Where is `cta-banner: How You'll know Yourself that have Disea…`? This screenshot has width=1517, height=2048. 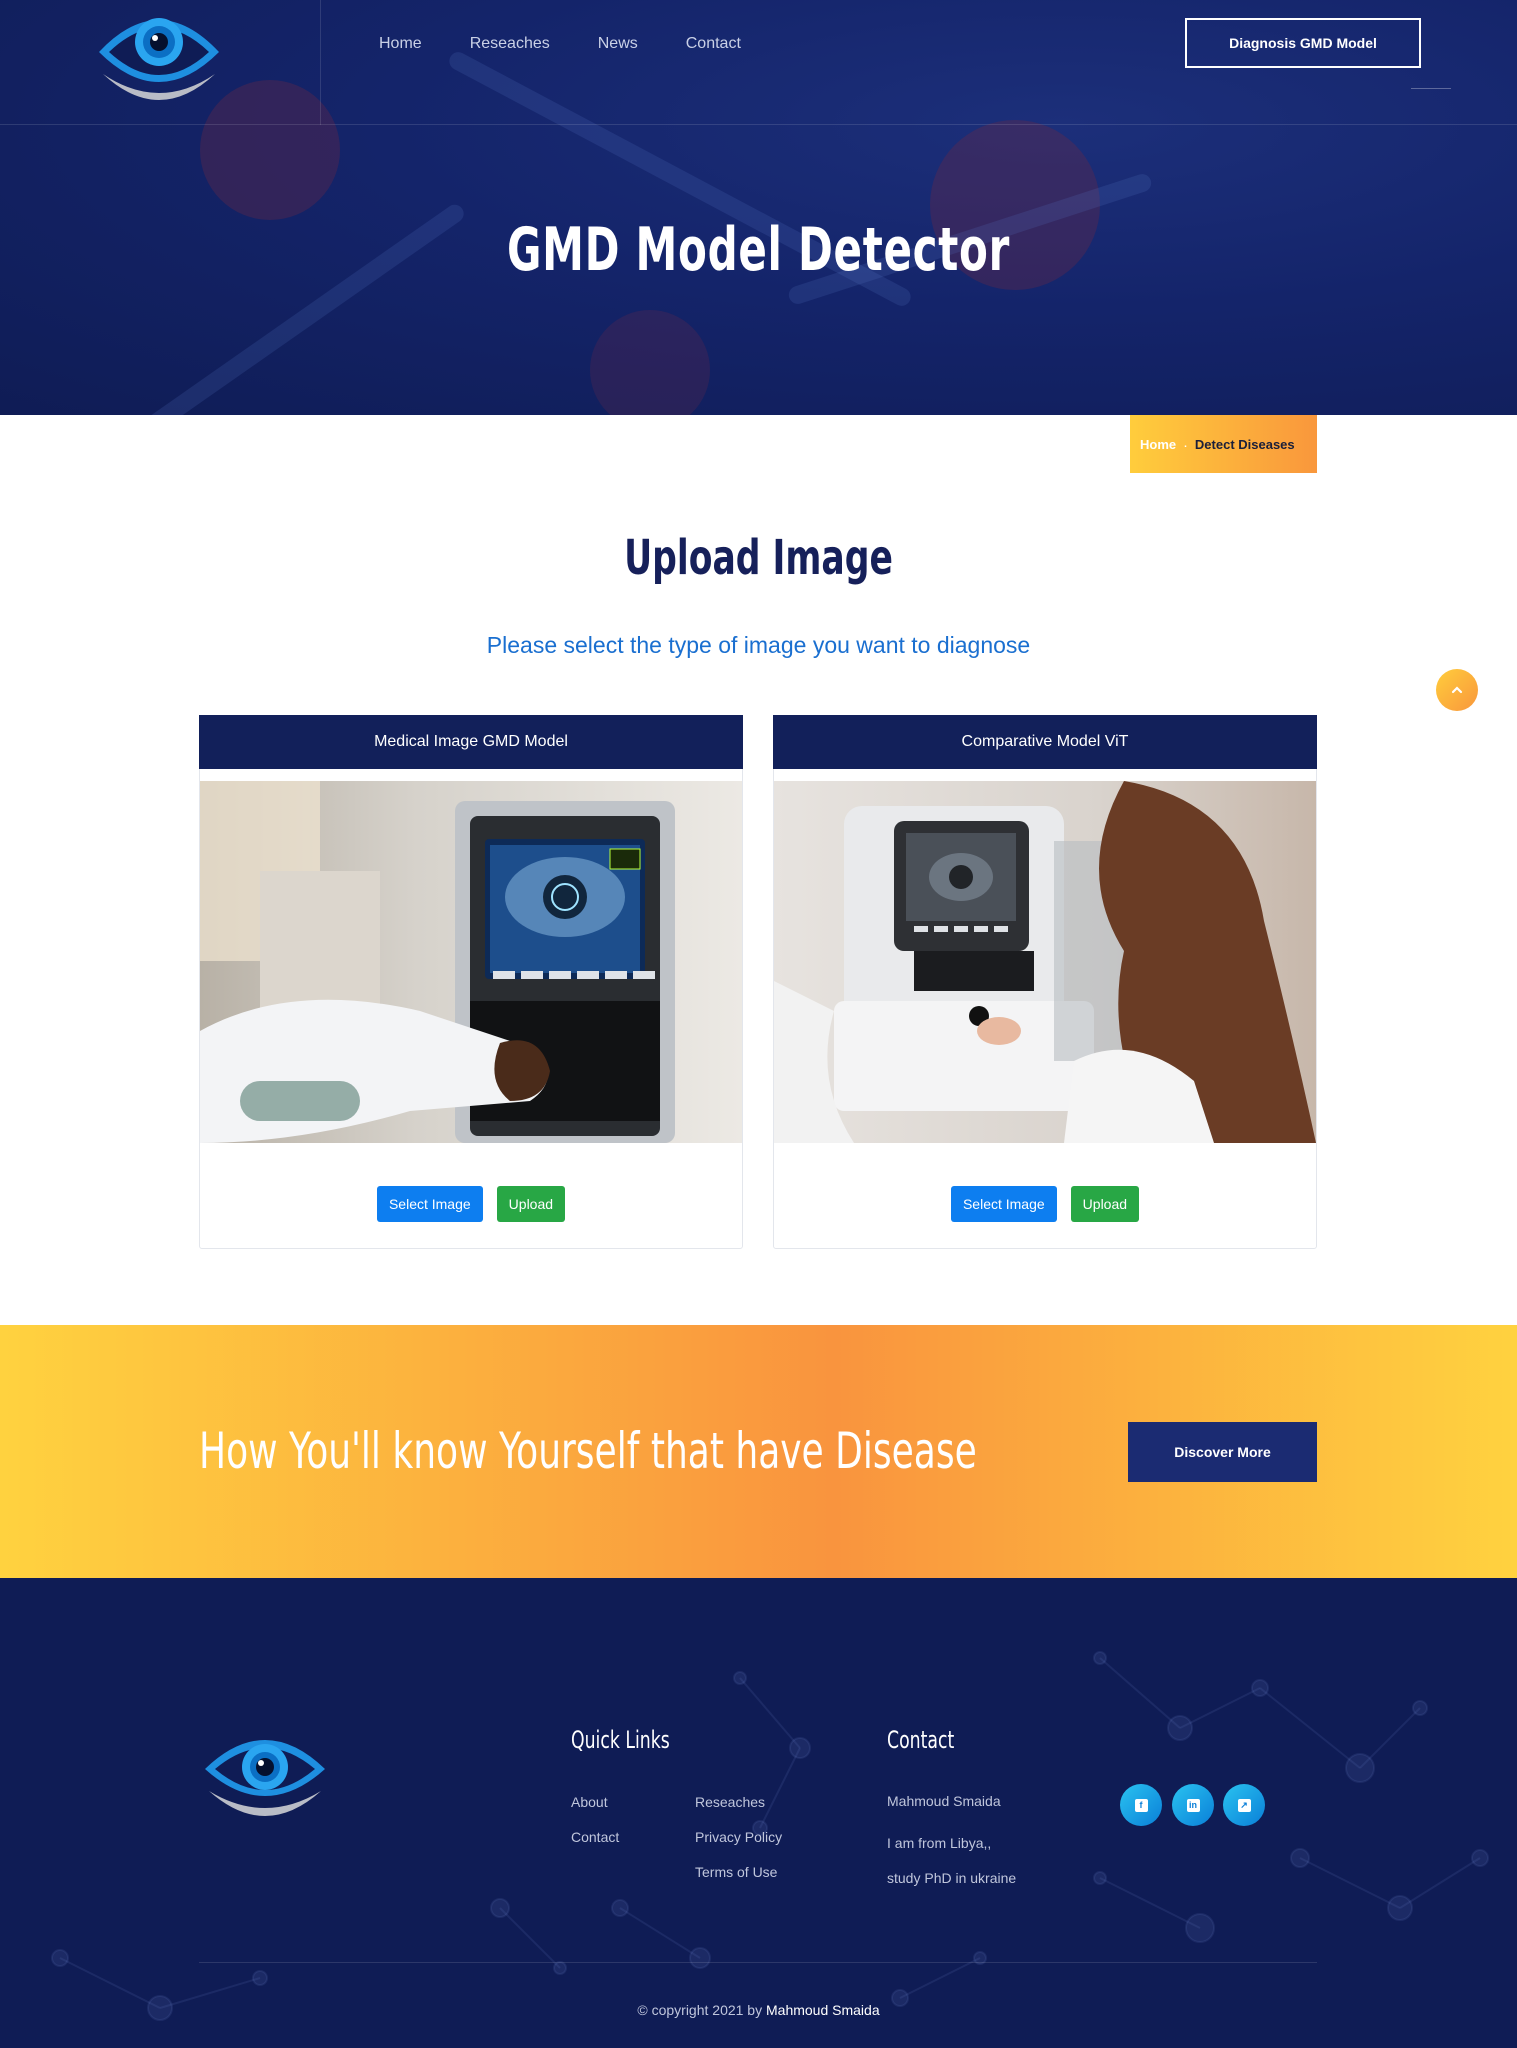
cta-banner: How You'll know Yourself that have Disea… is located at coordinates (758, 1451).